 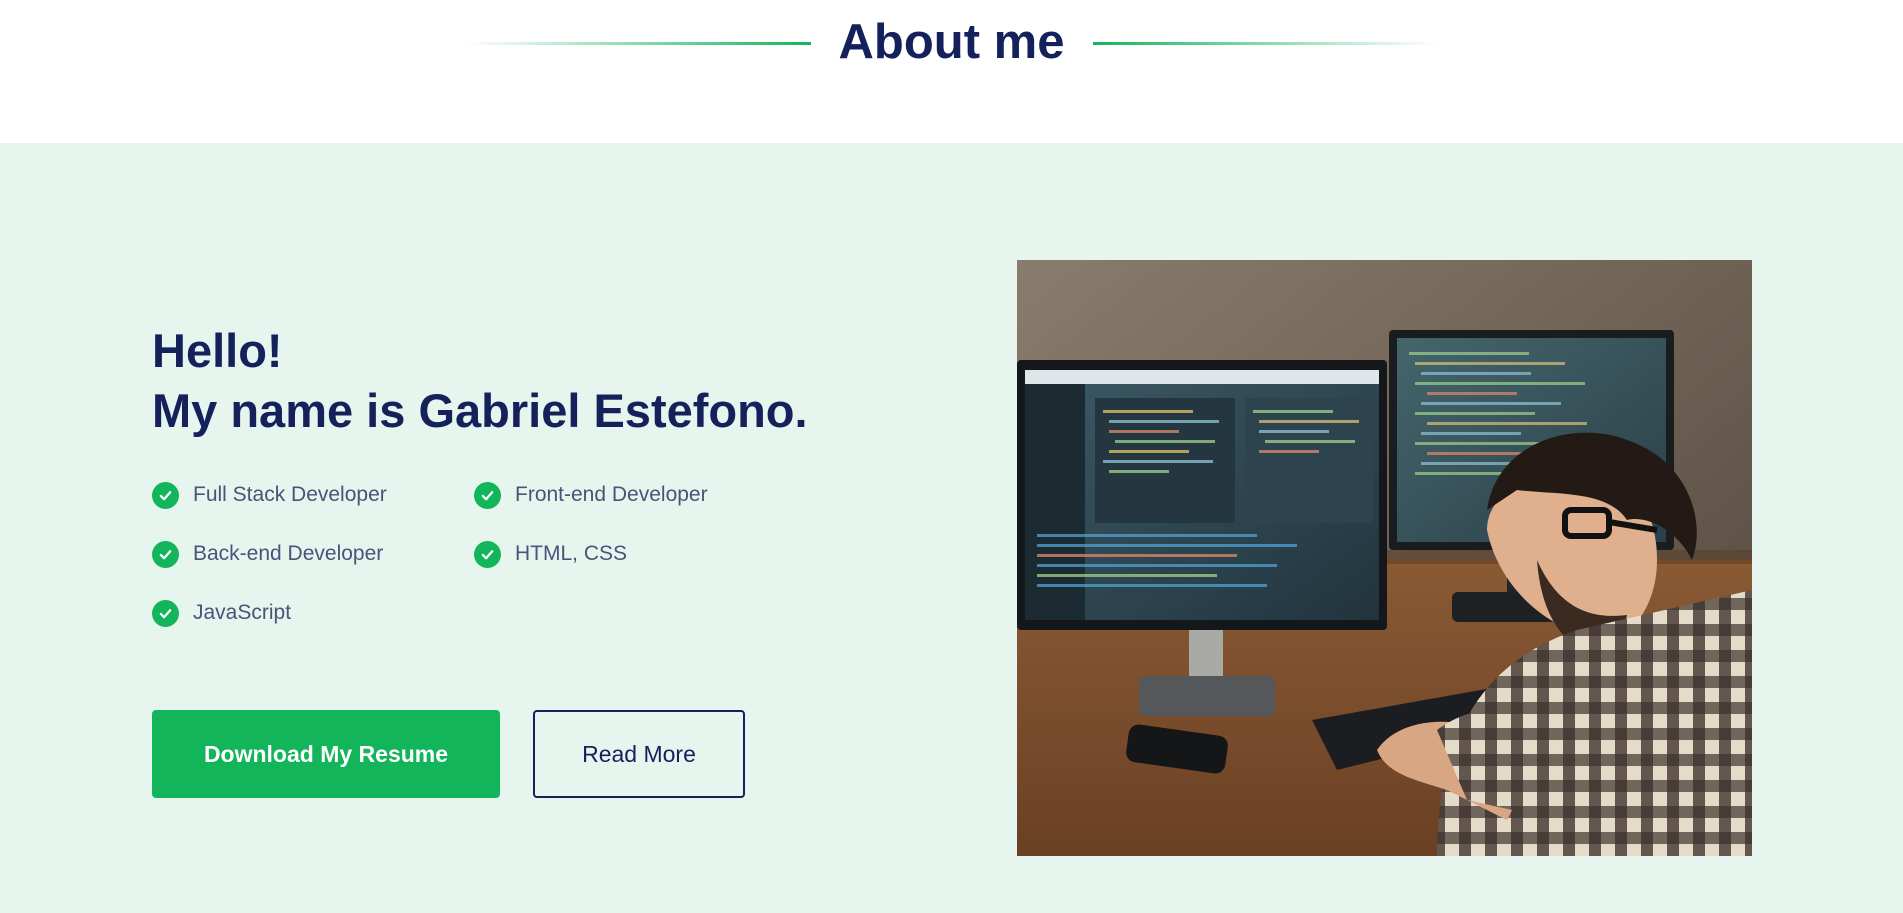 What do you see at coordinates (611, 494) in the screenshot?
I see `skill-label: Front-end Developer` at bounding box center [611, 494].